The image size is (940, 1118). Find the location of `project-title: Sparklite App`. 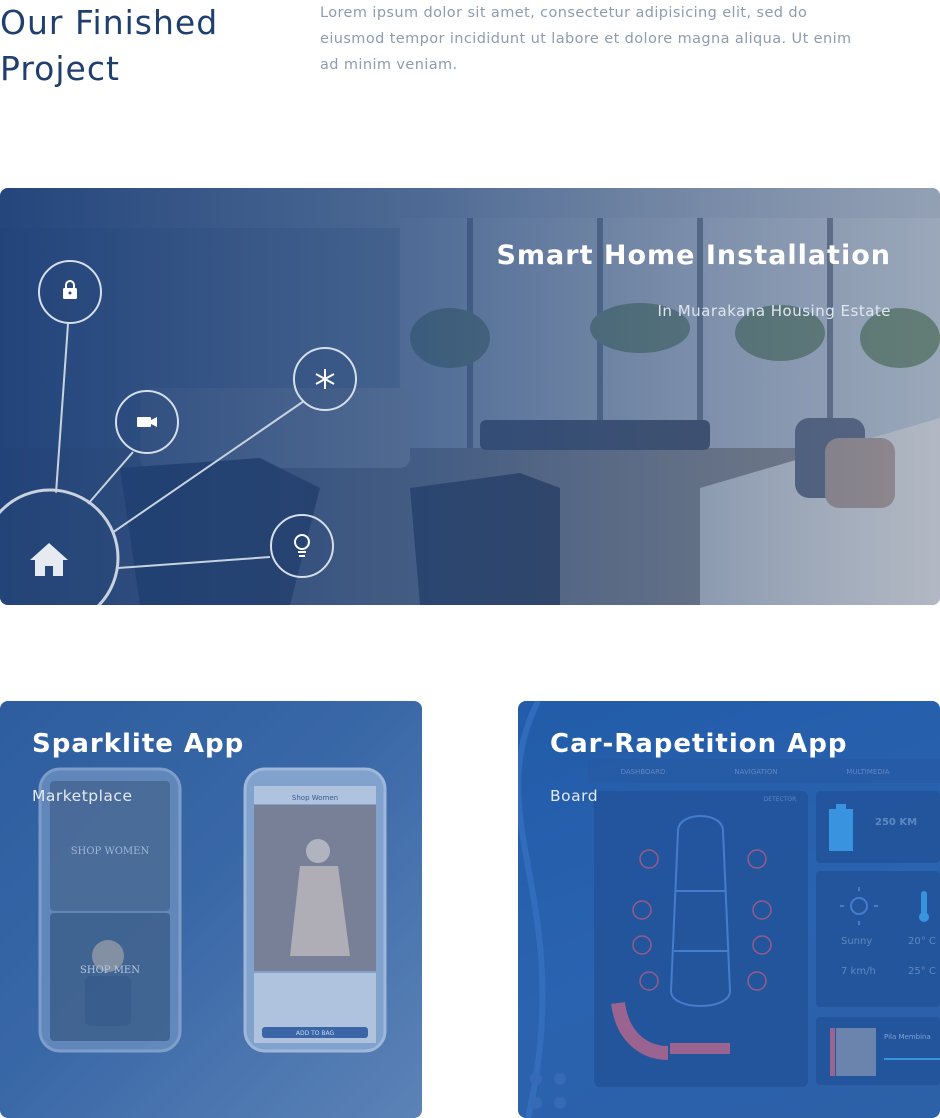

project-title: Sparklite App is located at coordinates (138, 744).